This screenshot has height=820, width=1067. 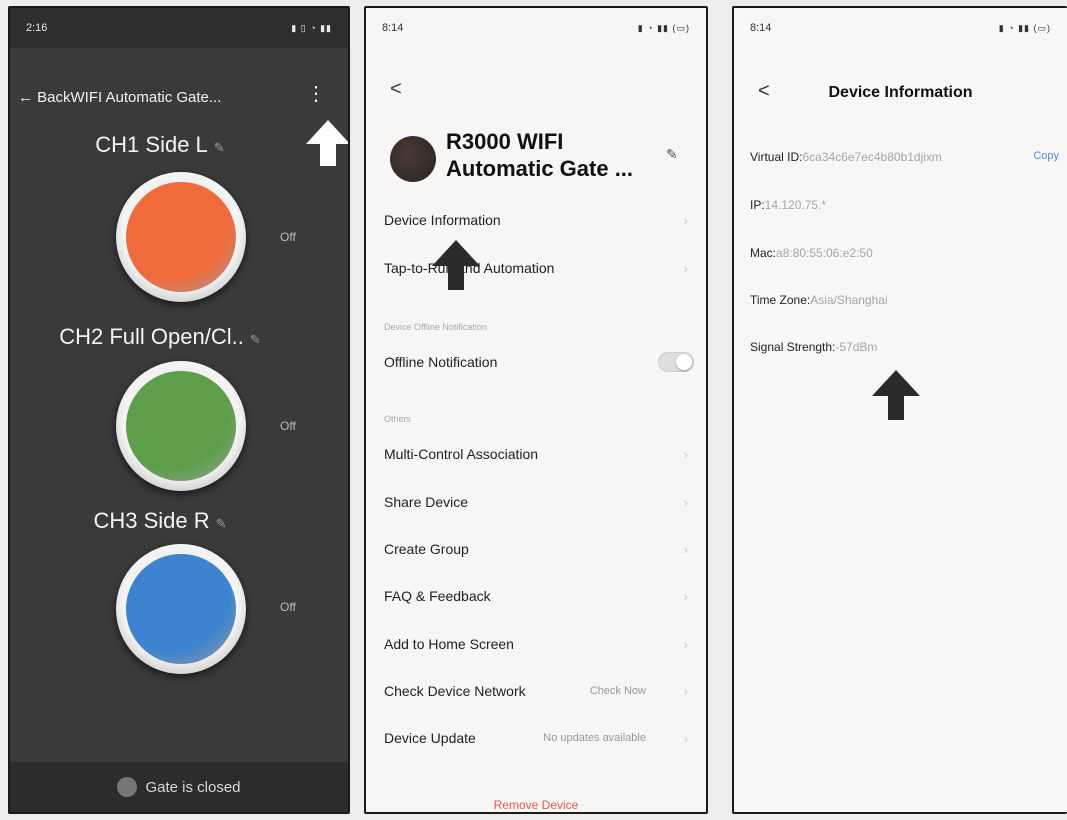 I want to click on vertical-dots-icon: ⋮, so click(x=316, y=94).